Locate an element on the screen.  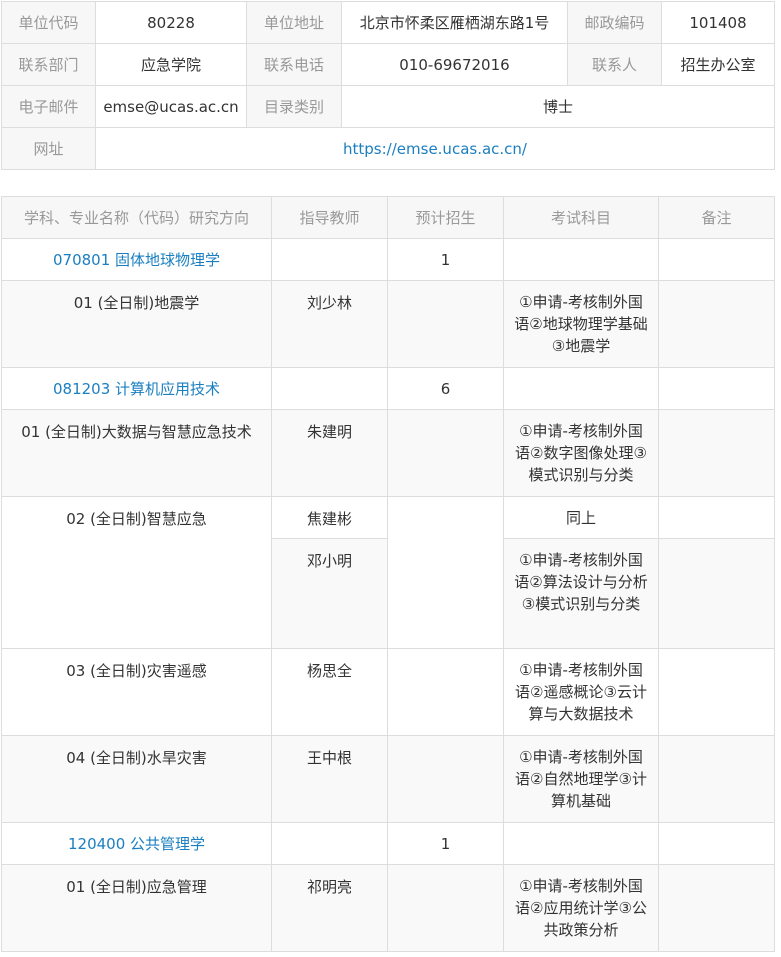
direction-row: 01 (全日制)应急管理 祁明亮 ①申请-考核制外国语②应用统计学③公共政策分析 is located at coordinates (388, 908).